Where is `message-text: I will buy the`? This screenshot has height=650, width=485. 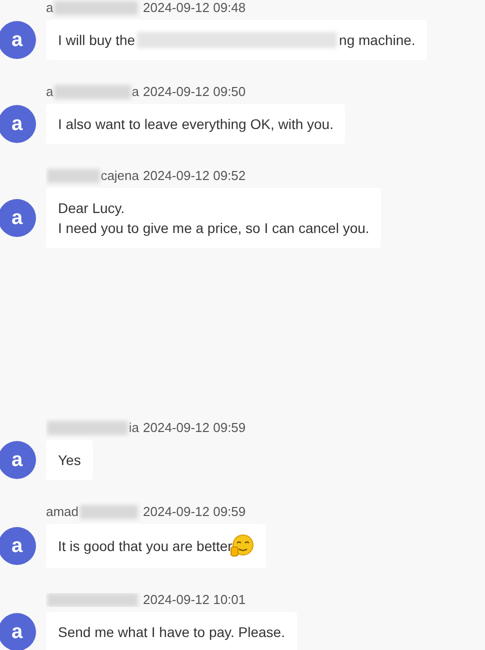 message-text: I will buy the is located at coordinates (97, 40).